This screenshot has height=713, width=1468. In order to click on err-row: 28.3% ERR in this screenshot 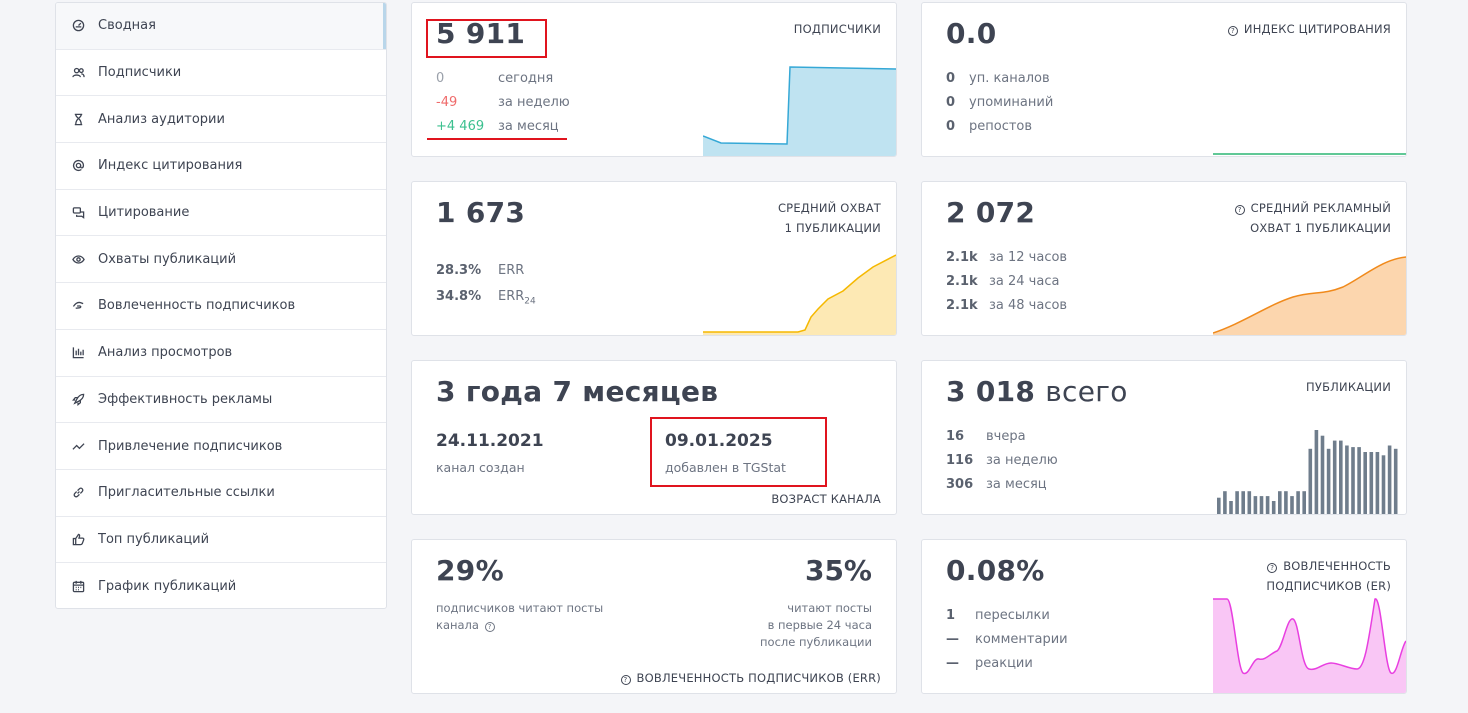, I will do `click(480, 270)`.